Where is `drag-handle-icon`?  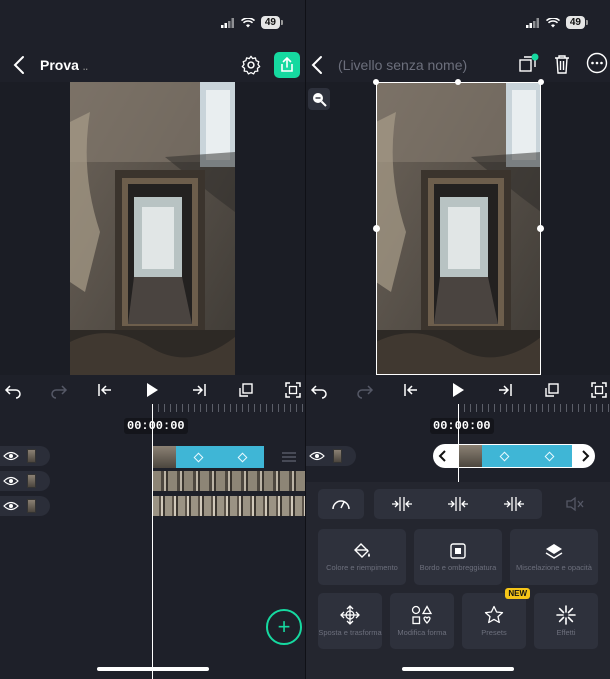 drag-handle-icon is located at coordinates (289, 457).